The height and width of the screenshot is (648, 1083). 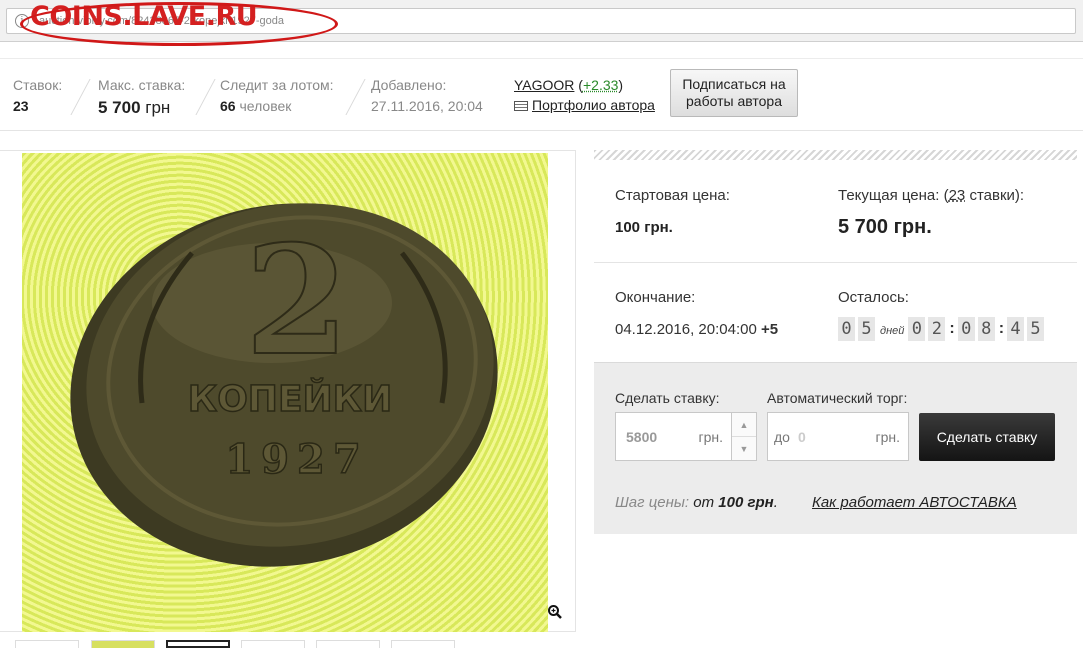 What do you see at coordinates (409, 85) in the screenshot?
I see `added-label: Добавлено:` at bounding box center [409, 85].